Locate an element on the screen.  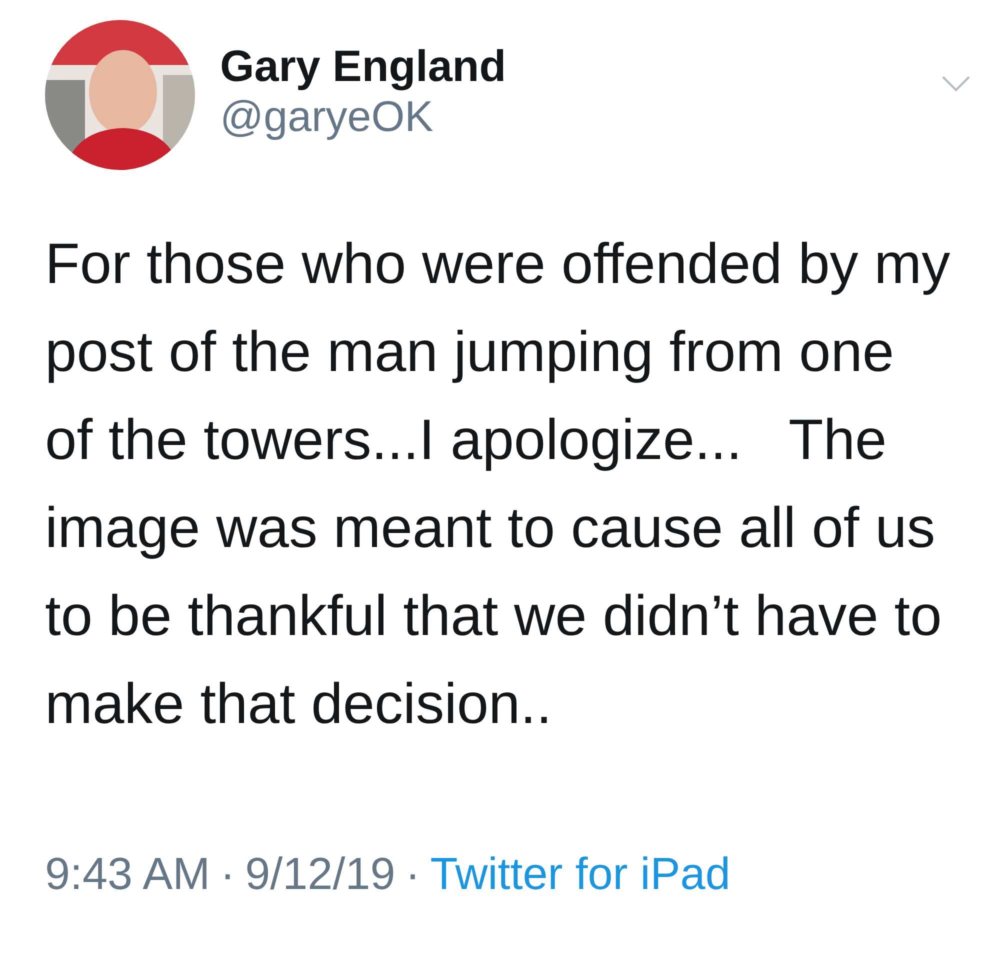
author-handle: @garyeOK is located at coordinates (327, 117).